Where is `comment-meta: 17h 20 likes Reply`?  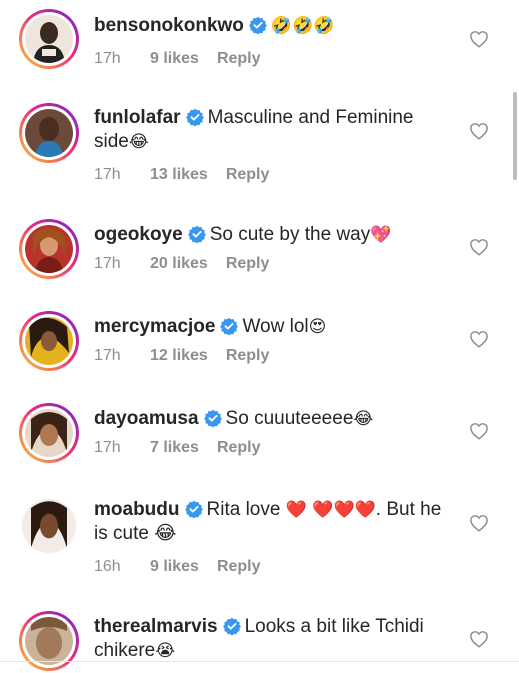
comment-meta: 17h 20 likes Reply is located at coordinates (272, 264).